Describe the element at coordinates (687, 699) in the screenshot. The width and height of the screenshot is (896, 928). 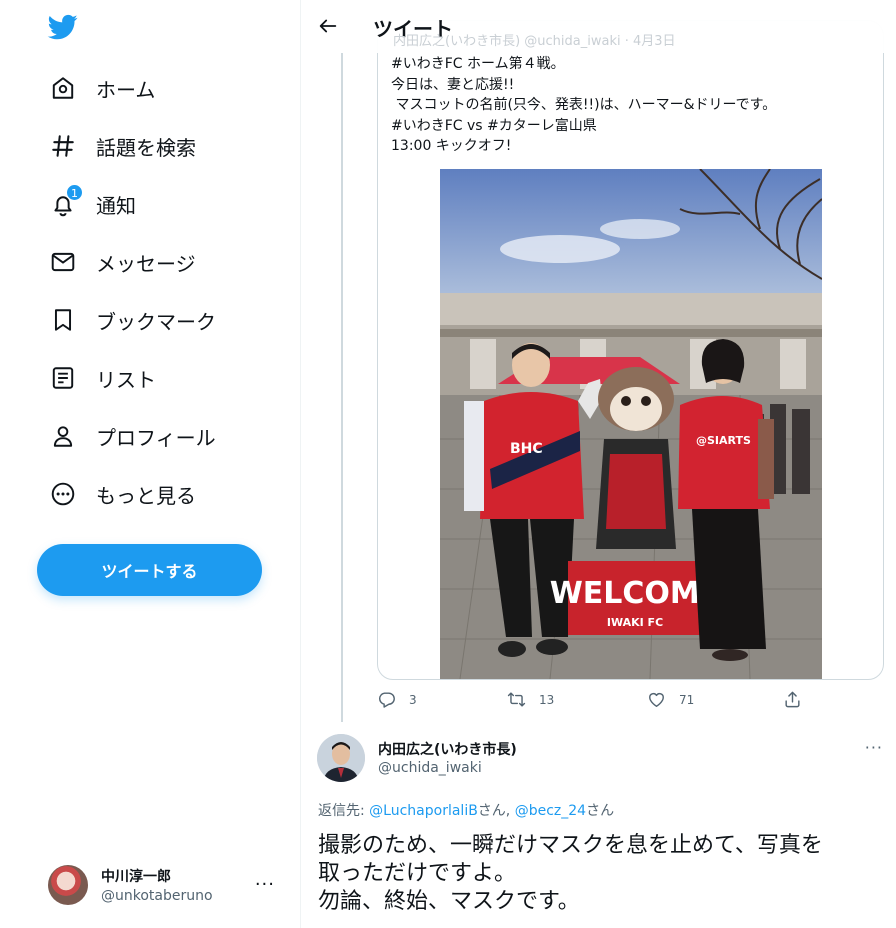
I see `like-count: 71` at that location.